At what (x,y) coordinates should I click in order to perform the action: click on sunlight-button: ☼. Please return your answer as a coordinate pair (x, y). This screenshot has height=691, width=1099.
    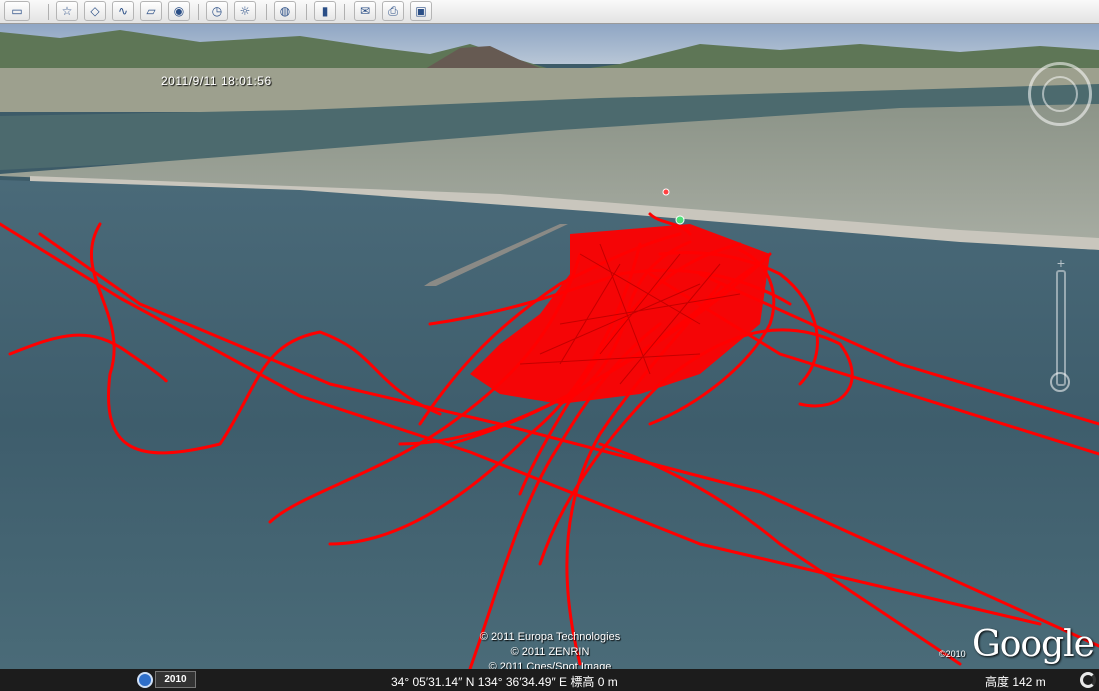
    Looking at the image, I should click on (245, 11).